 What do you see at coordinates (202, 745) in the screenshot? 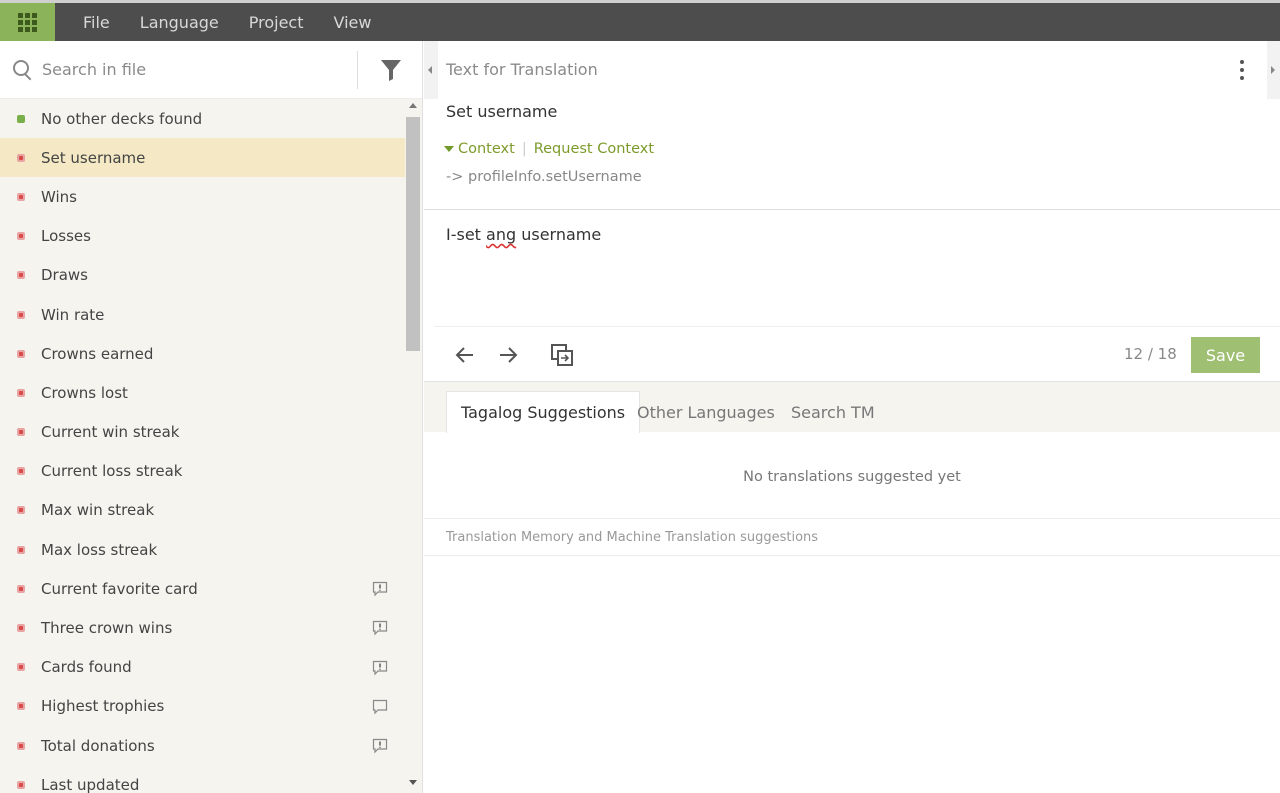
I see `string-row: Total donations` at bounding box center [202, 745].